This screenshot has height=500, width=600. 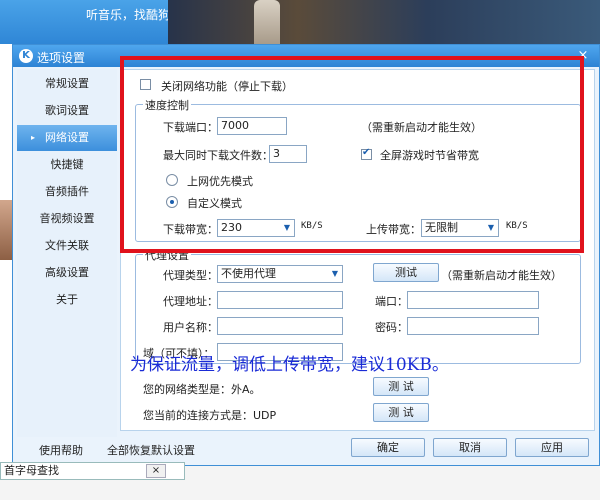 What do you see at coordinates (151, 450) in the screenshot?
I see `restore-defaults-link: 全部恢复默认设置` at bounding box center [151, 450].